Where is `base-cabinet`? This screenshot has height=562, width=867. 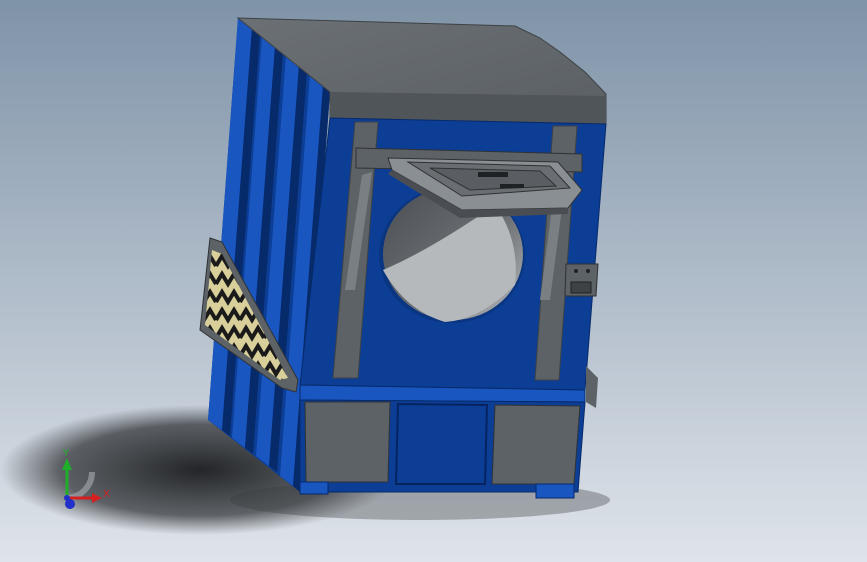 base-cabinet is located at coordinates (442, 446).